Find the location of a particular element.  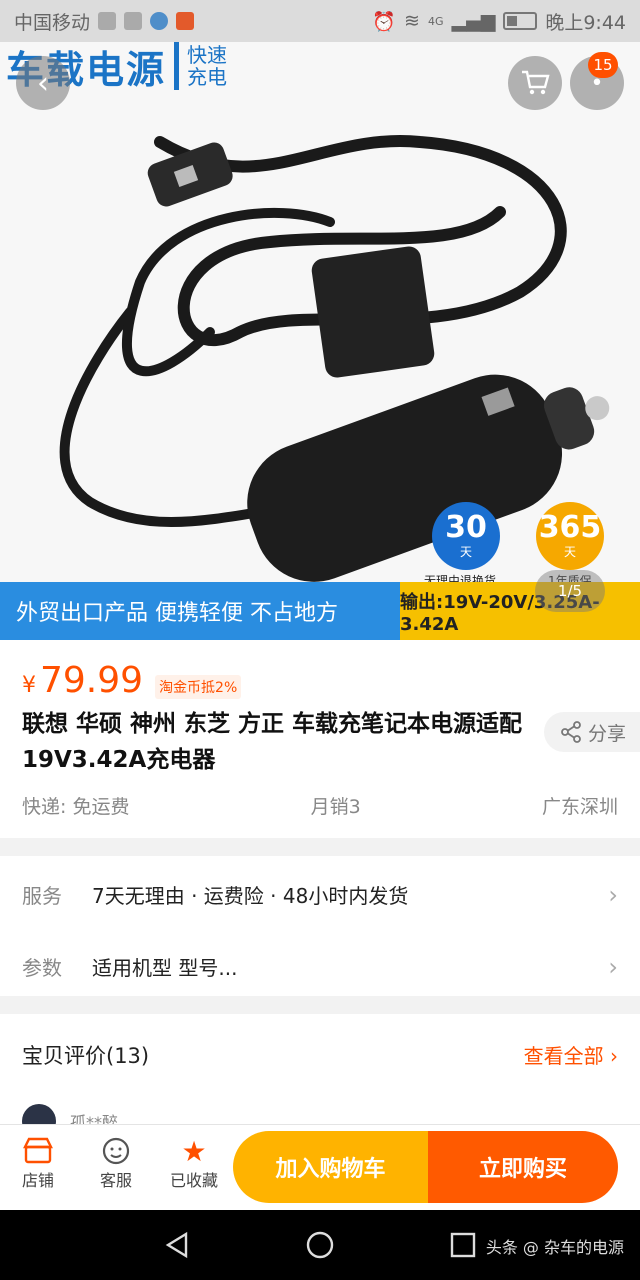

view-all-label: 查看全部 is located at coordinates (563, 1056).